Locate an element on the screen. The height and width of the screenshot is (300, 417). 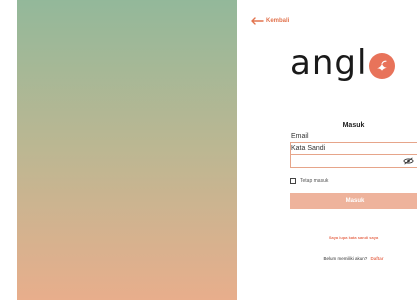
signup-prompt: Belum memiliki akun? Daftar is located at coordinates (353, 258).